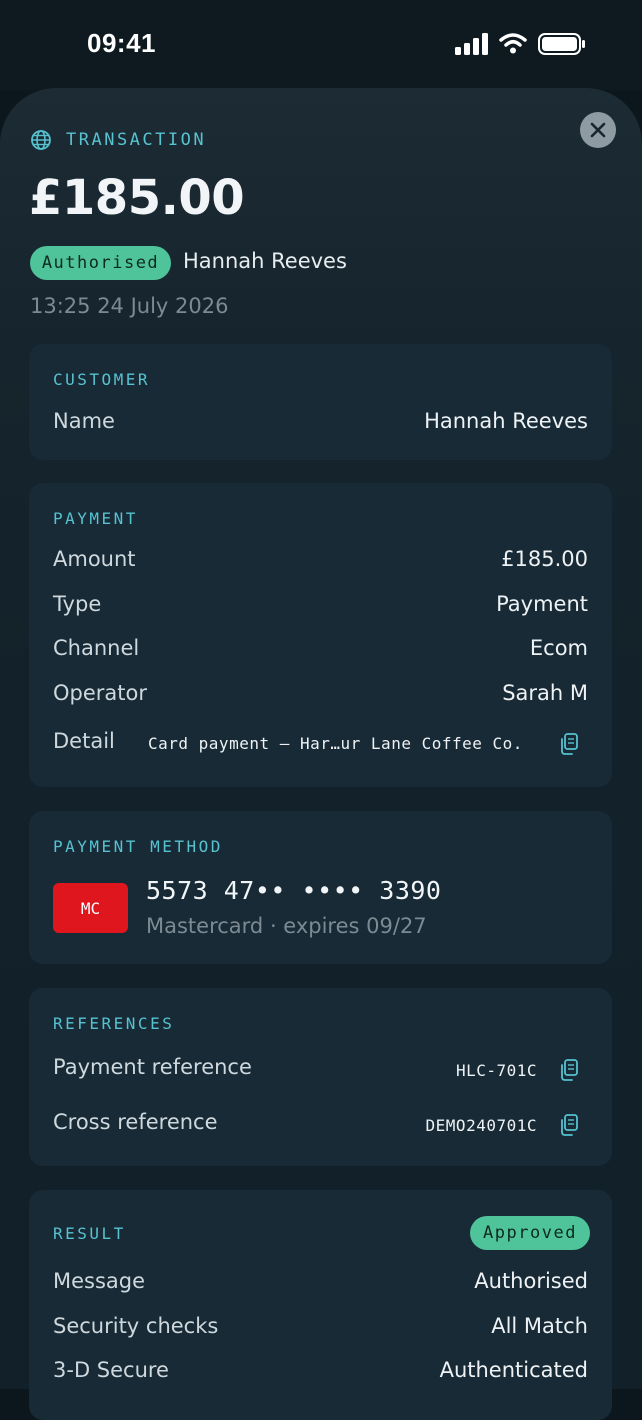 This screenshot has height=1420, width=642. Describe the element at coordinates (84, 421) in the screenshot. I see `row-label-name: Name` at that location.